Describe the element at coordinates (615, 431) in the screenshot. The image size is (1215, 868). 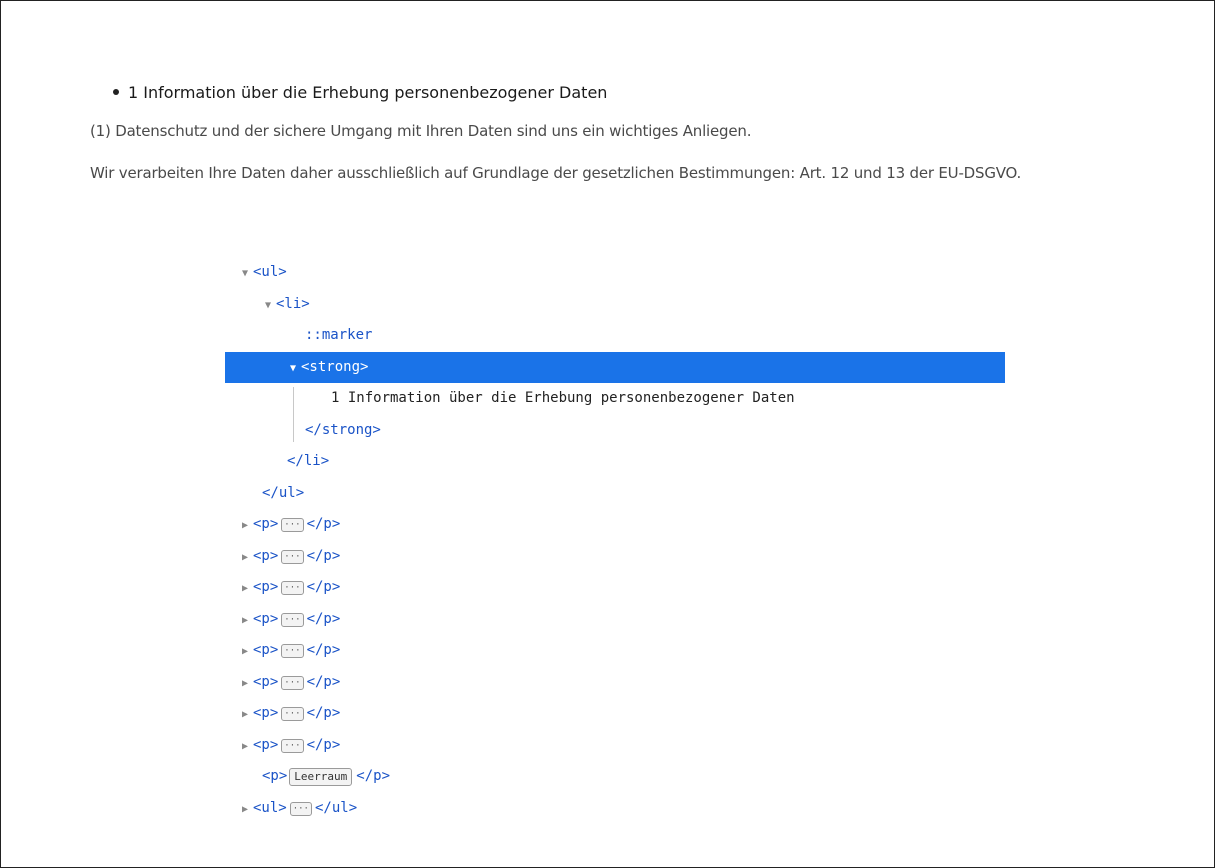
I see `node-strong-close: </strong>` at that location.